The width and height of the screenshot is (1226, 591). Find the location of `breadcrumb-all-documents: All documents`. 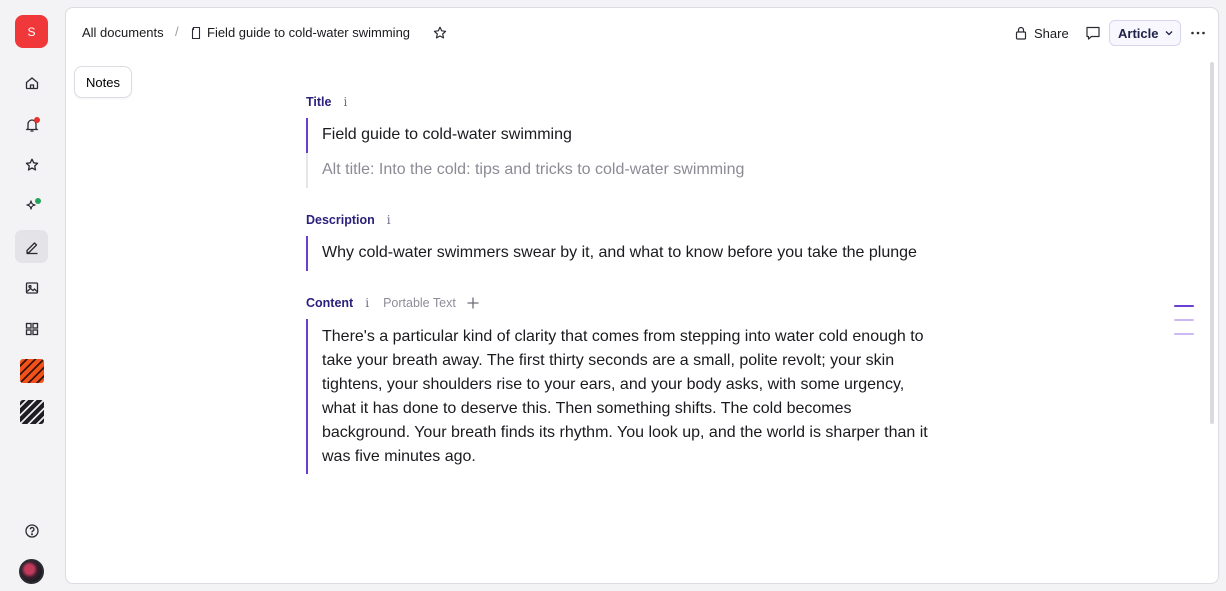

breadcrumb-all-documents: All documents is located at coordinates (123, 32).